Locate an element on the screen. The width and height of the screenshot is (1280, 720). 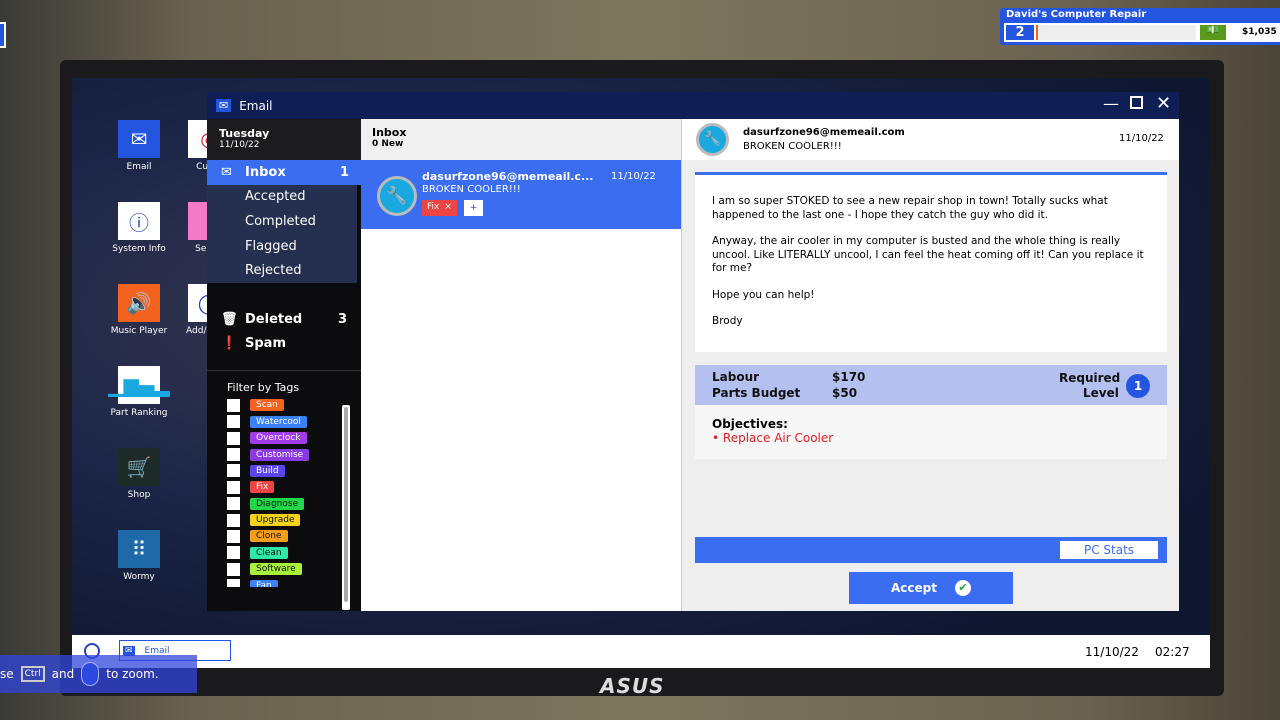
tag-filter-customise: Customise is located at coordinates (294, 454).